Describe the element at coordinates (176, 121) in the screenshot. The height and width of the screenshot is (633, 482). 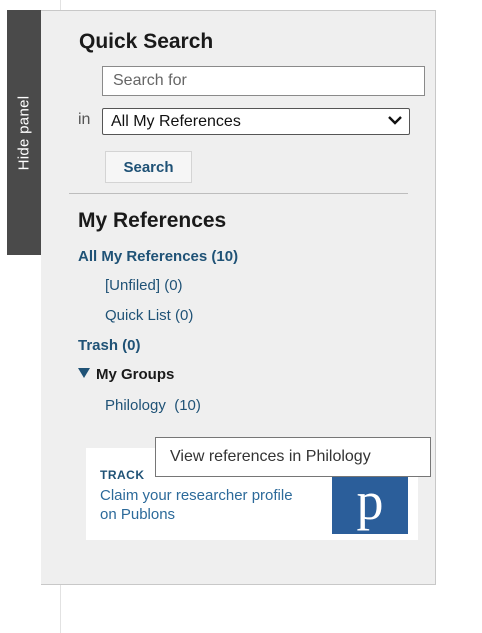
I see `search-scope-value: All My References` at that location.